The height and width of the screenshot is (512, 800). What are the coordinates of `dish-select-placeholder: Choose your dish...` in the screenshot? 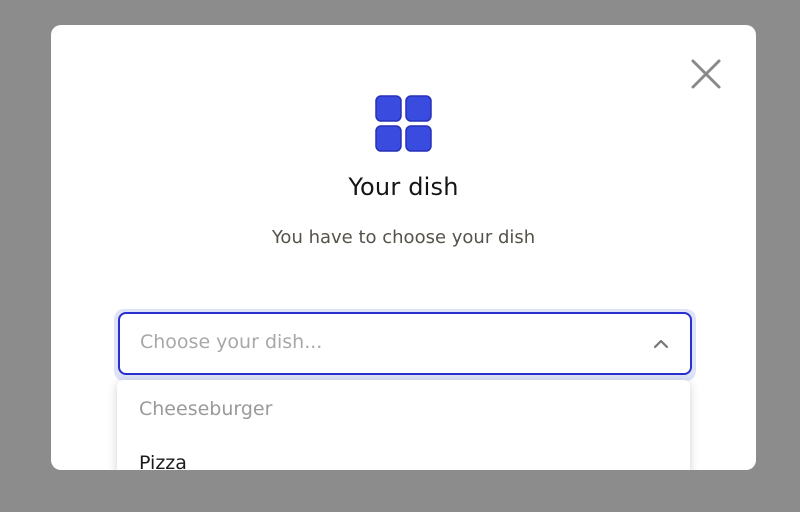 It's located at (231, 342).